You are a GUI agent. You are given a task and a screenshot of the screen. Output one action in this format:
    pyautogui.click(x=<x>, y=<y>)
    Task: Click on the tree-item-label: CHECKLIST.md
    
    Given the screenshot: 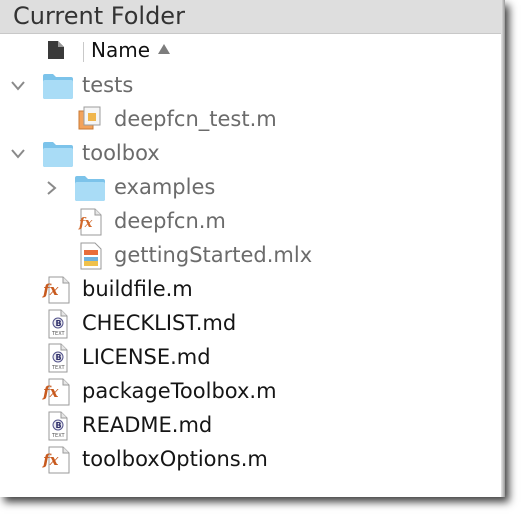 What is the action you would take?
    pyautogui.click(x=159, y=323)
    